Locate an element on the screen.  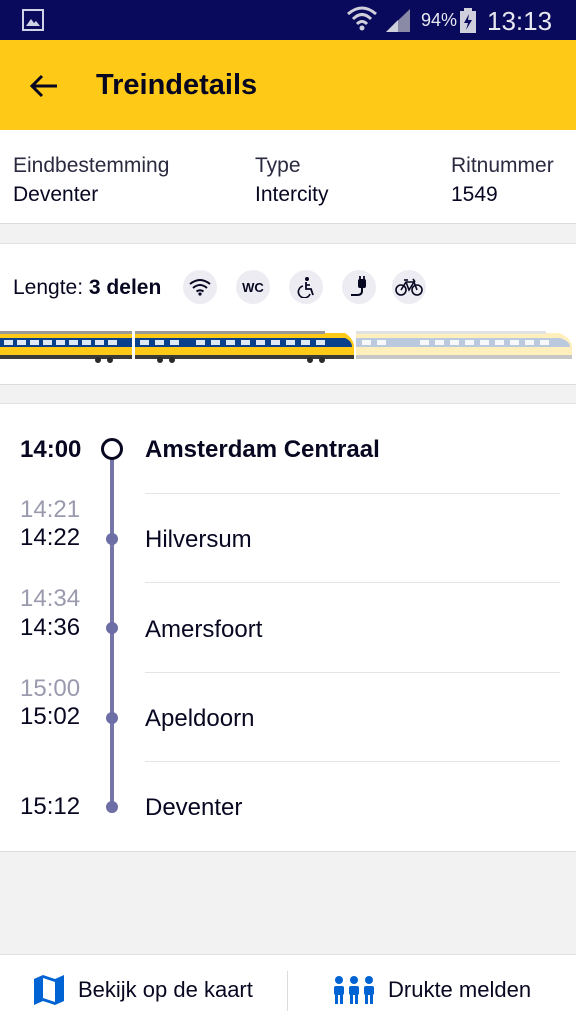
page-title: Treindetails is located at coordinates (177, 85).